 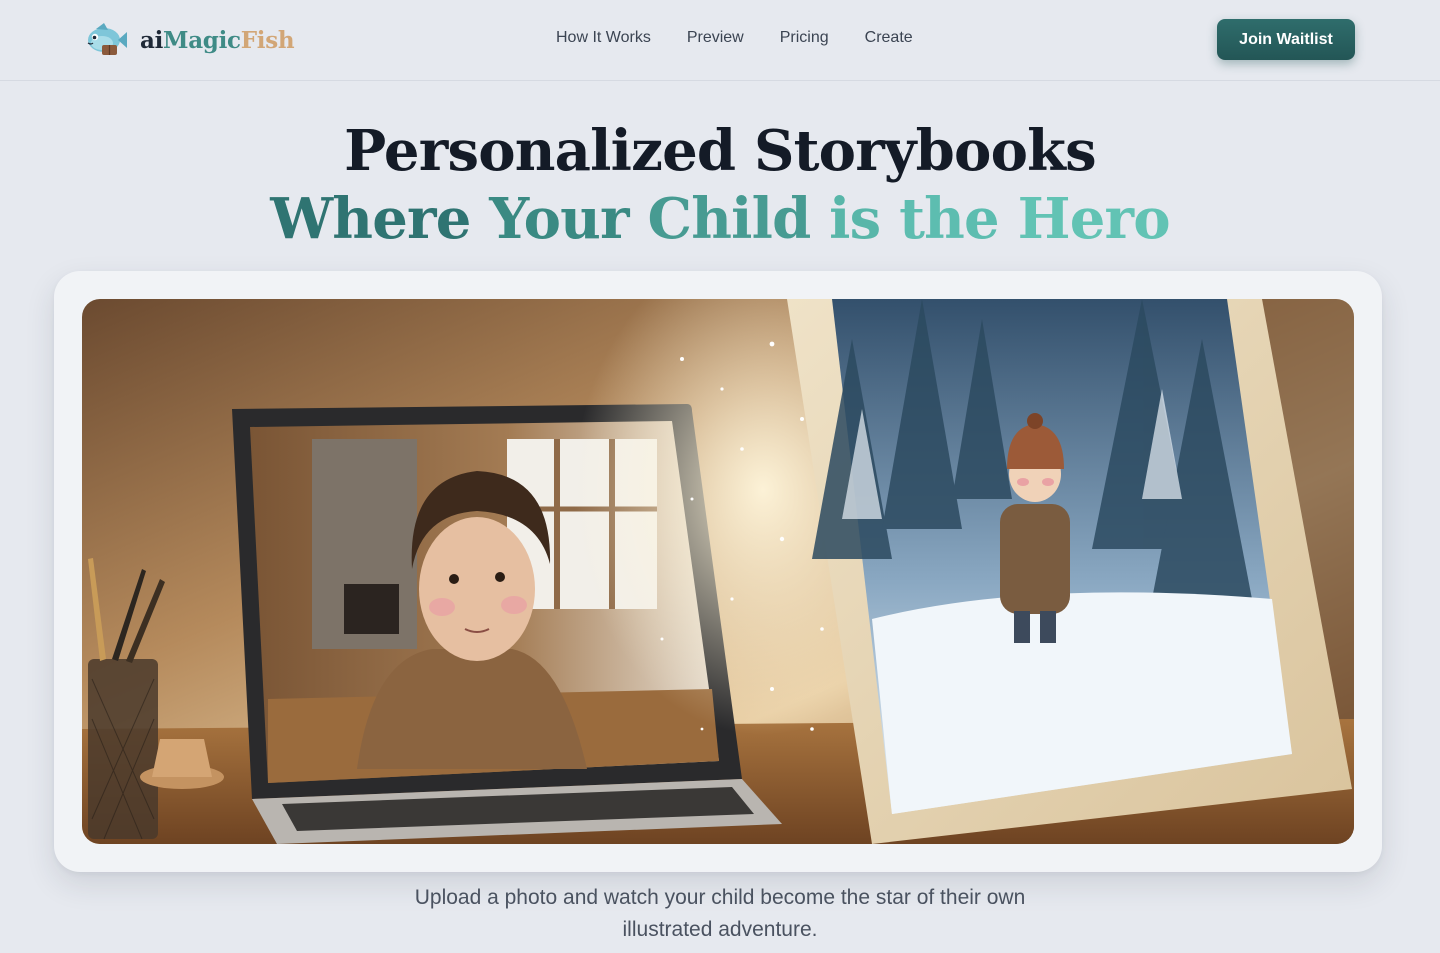 I want to click on hero-word: Your, so click(x=559, y=219).